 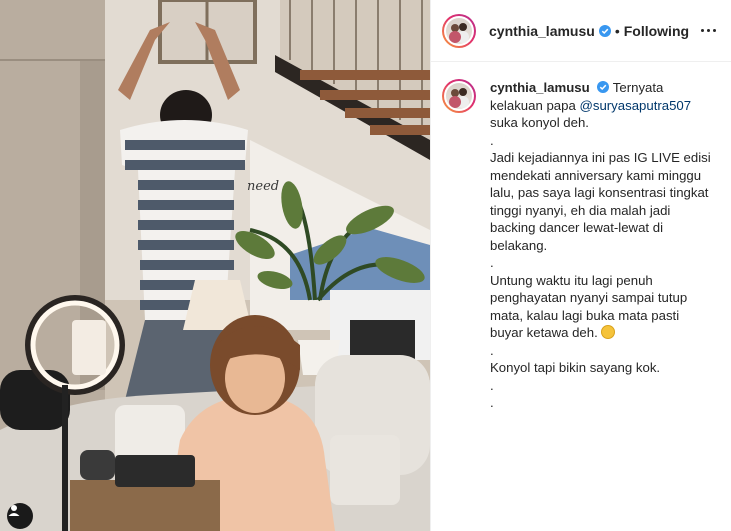 I want to click on user-tag-icon, so click(x=20, y=516).